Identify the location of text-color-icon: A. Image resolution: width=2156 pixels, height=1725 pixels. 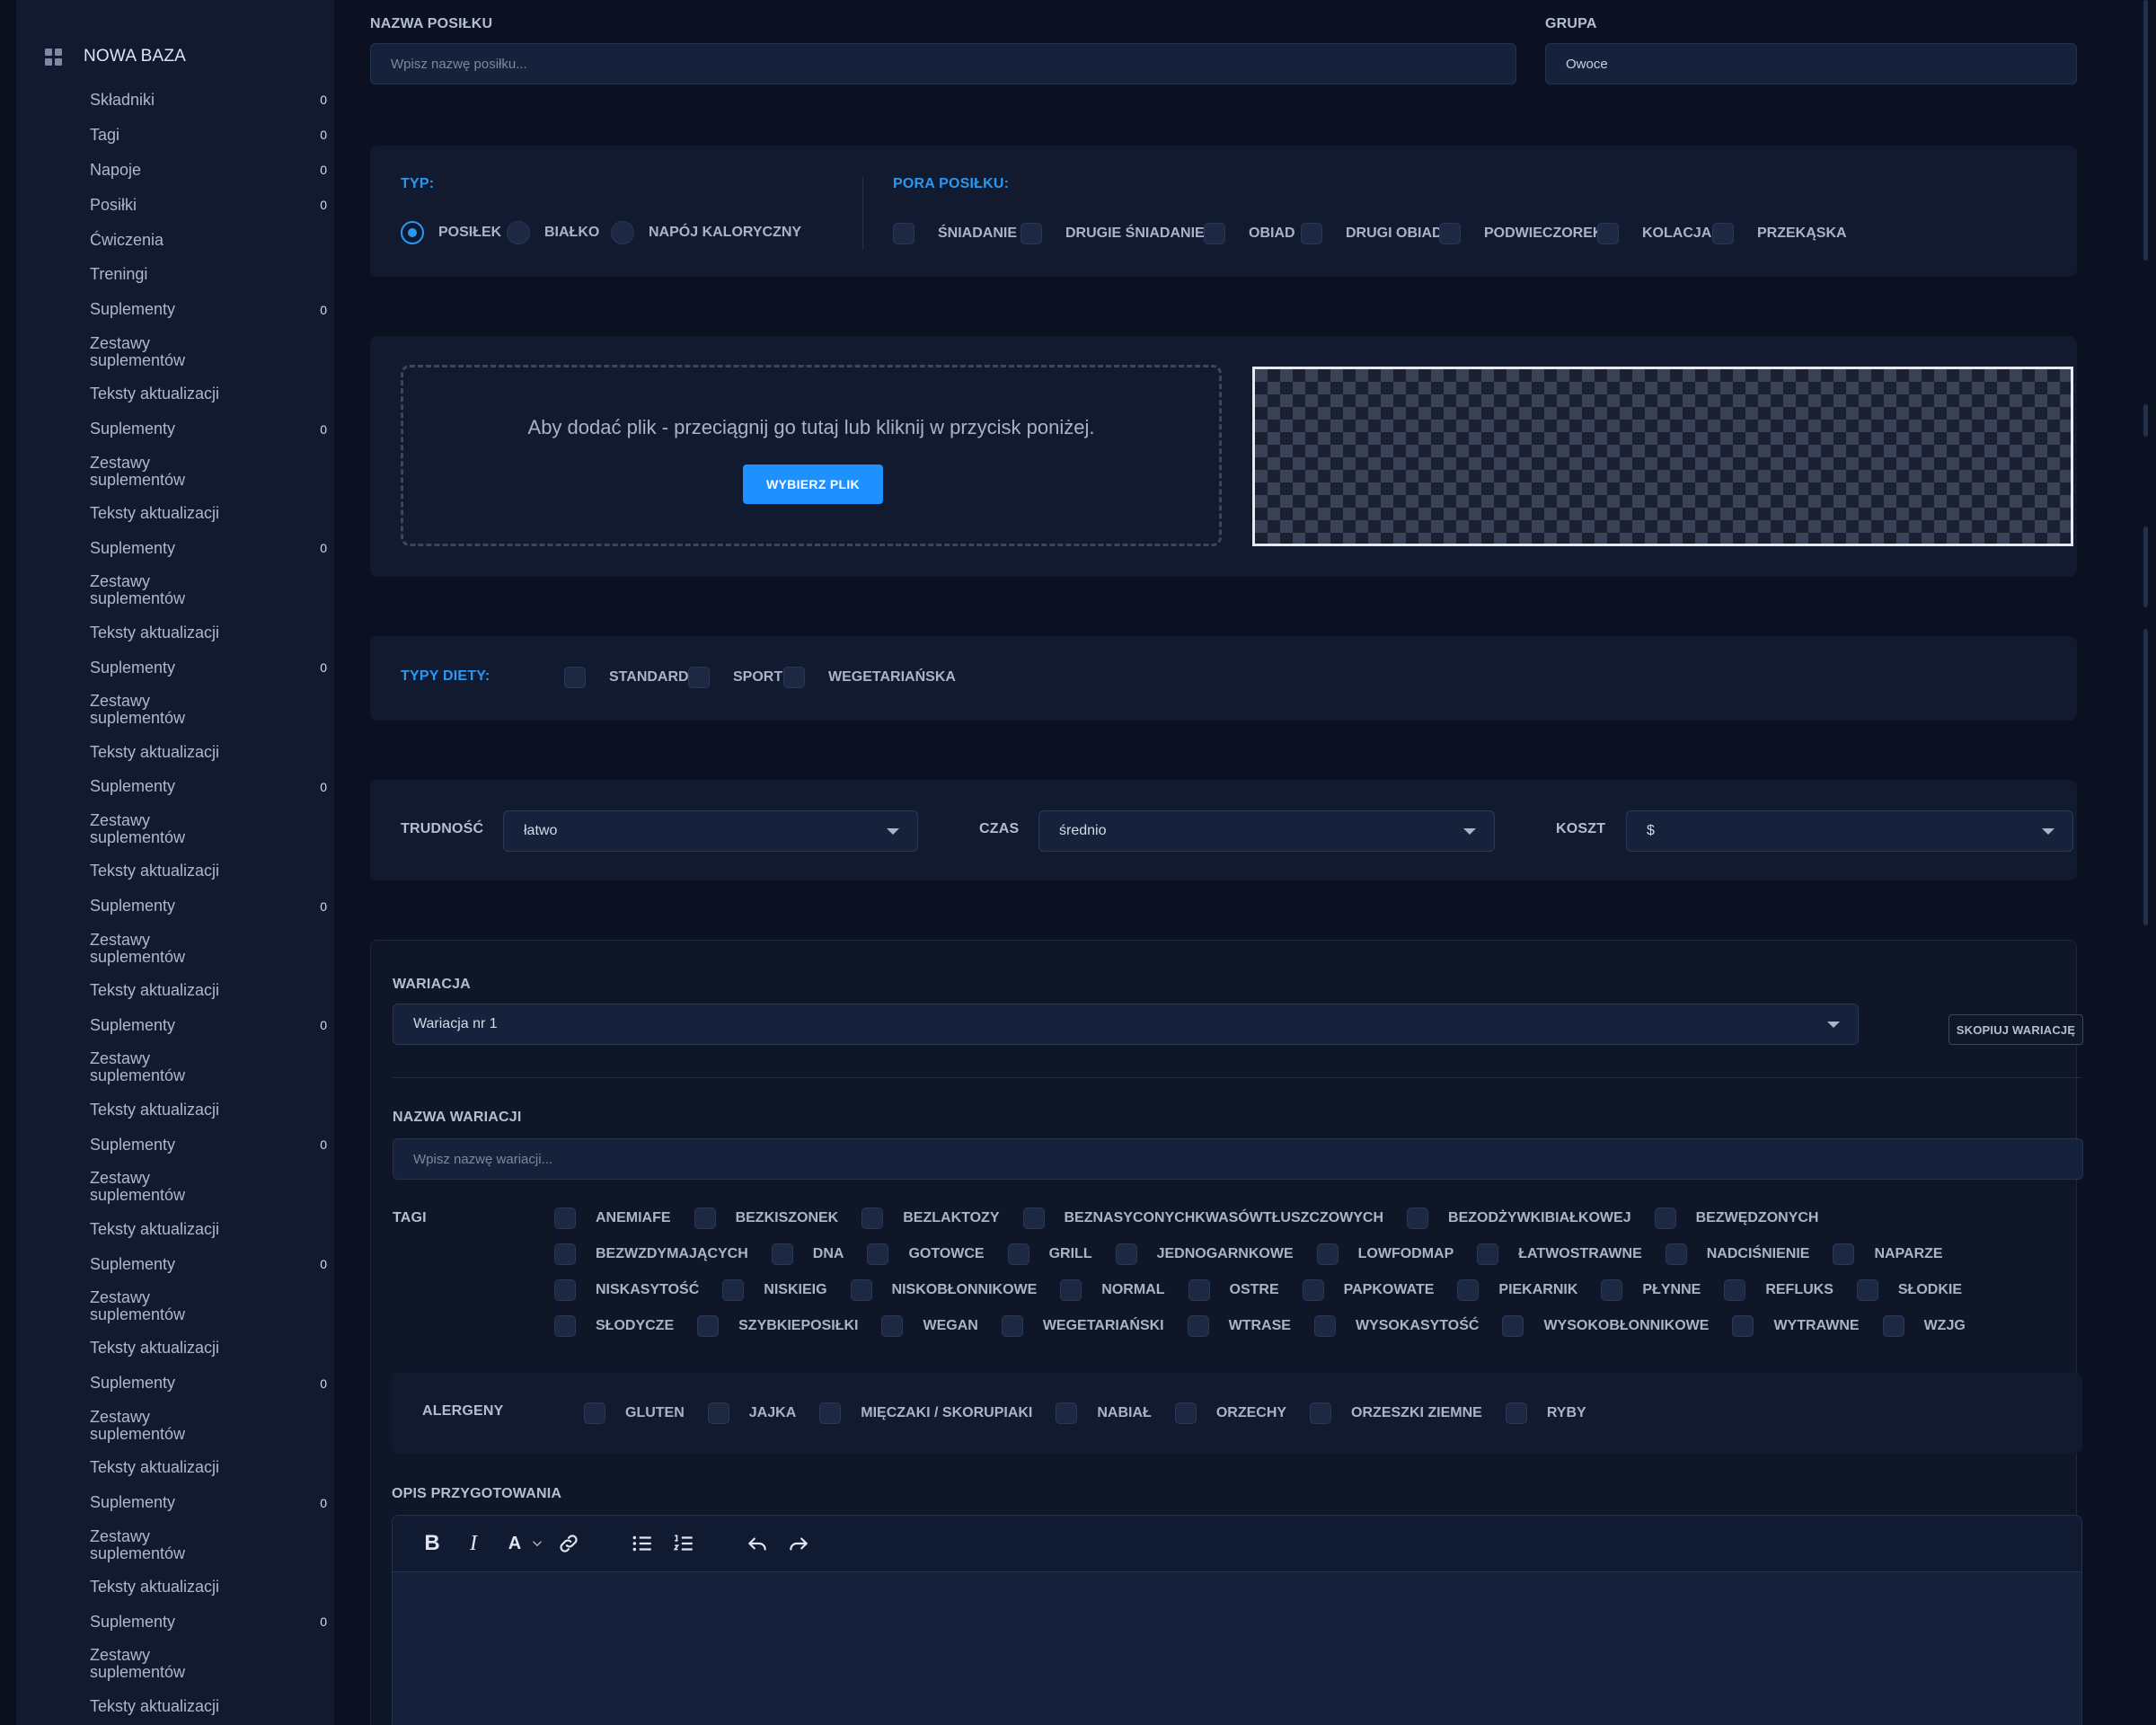
(514, 1543).